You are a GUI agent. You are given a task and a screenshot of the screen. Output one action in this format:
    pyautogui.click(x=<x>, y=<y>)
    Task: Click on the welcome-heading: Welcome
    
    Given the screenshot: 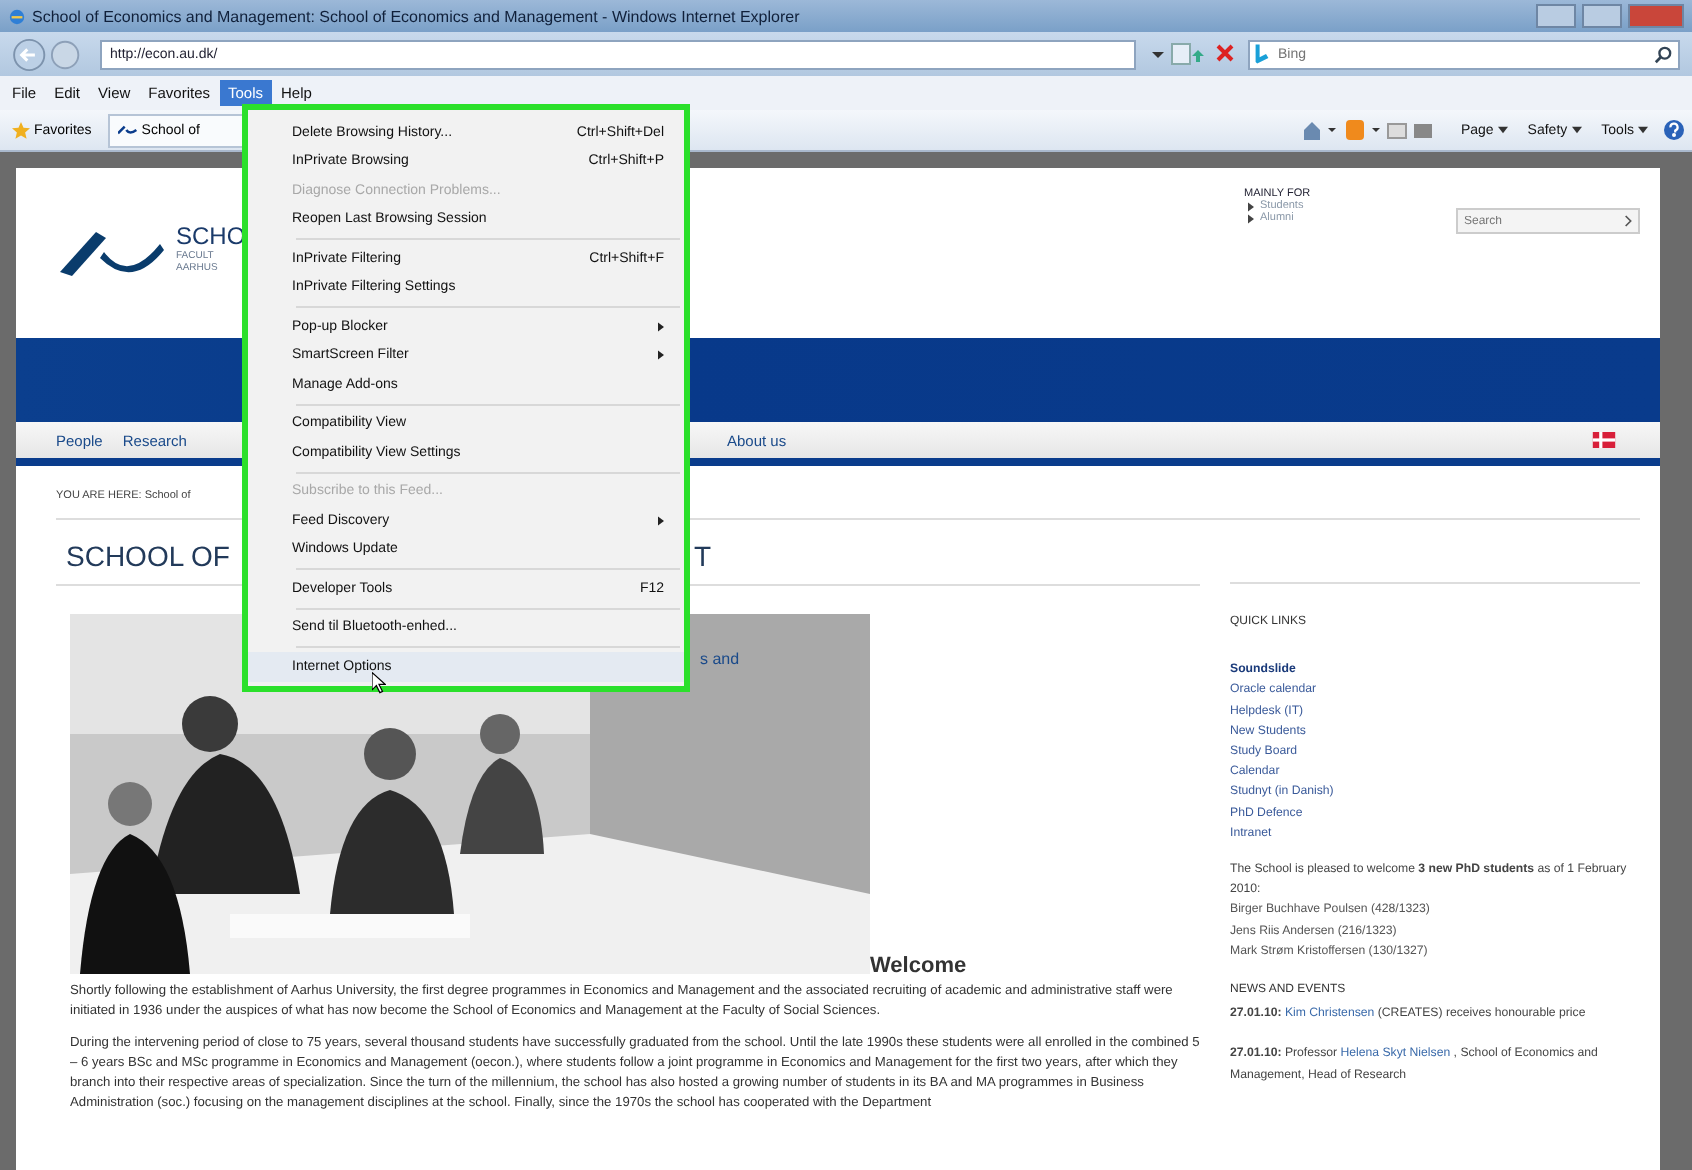 What is the action you would take?
    pyautogui.click(x=918, y=966)
    